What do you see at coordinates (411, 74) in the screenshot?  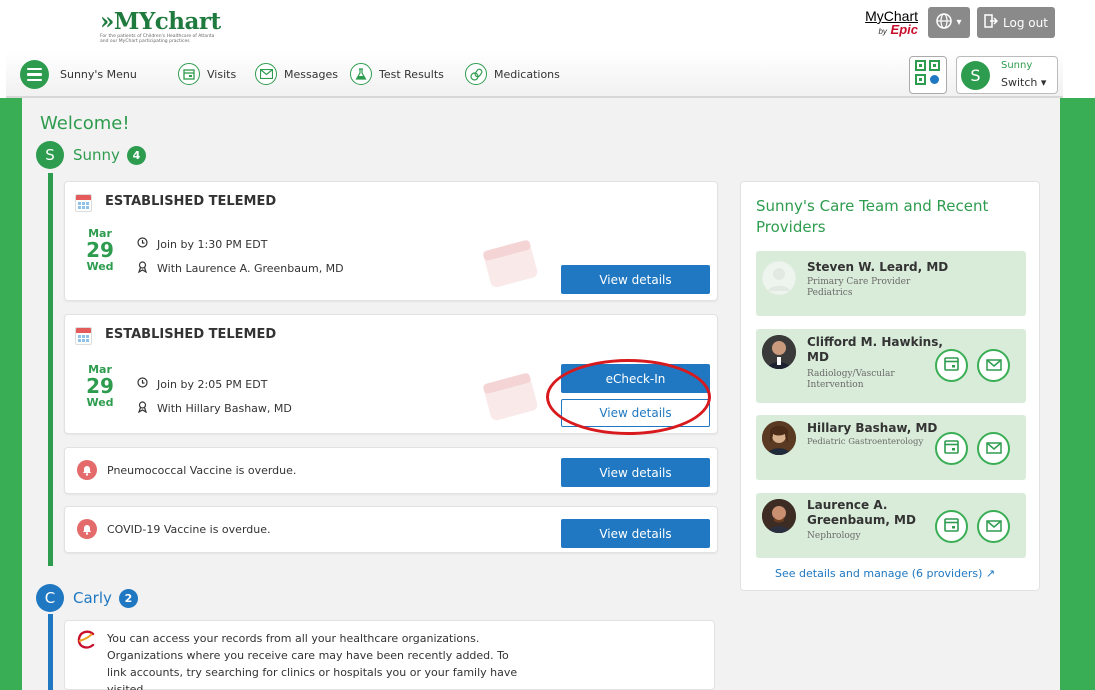 I see `nav-test-results-label: Test Results` at bounding box center [411, 74].